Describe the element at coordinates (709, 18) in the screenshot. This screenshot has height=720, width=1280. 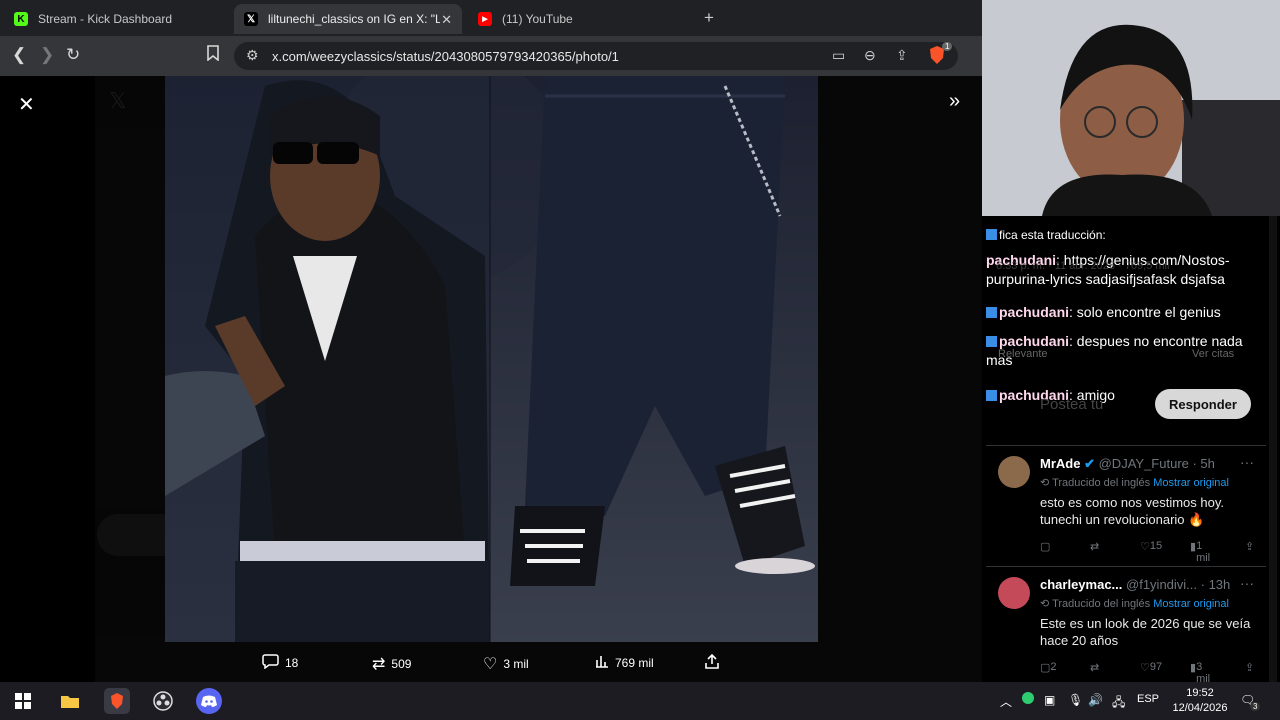
I see `new-tab-button: +` at that location.